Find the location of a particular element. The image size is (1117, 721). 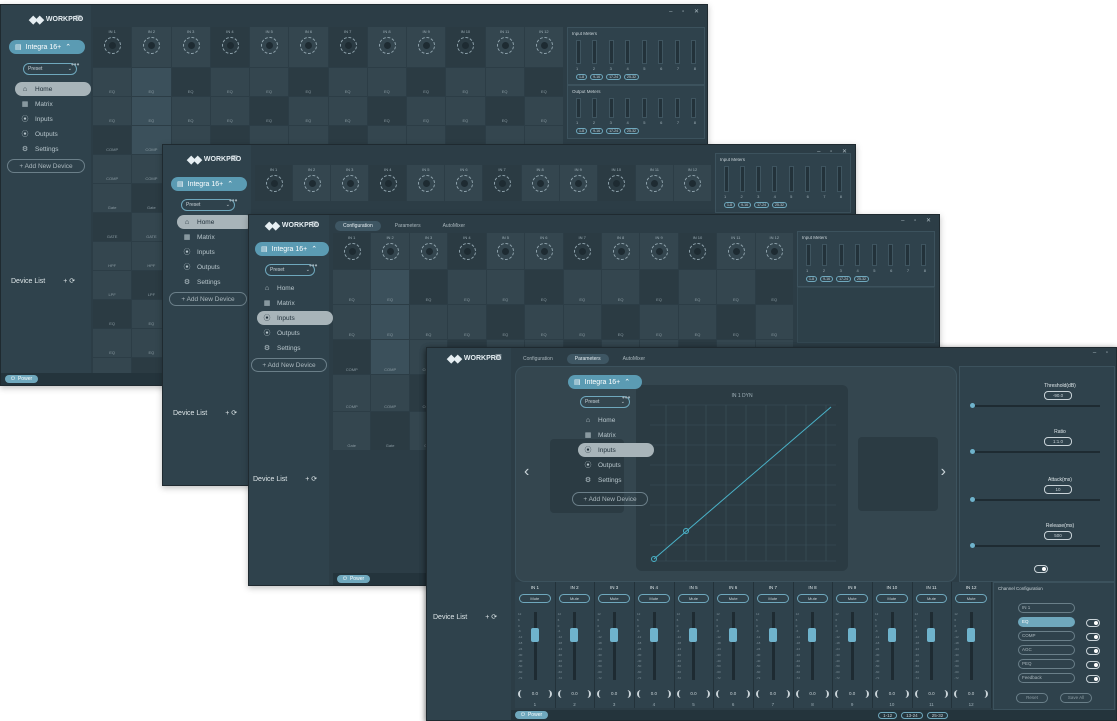

cc-row-comp: COMP is located at coordinates (1046, 636).